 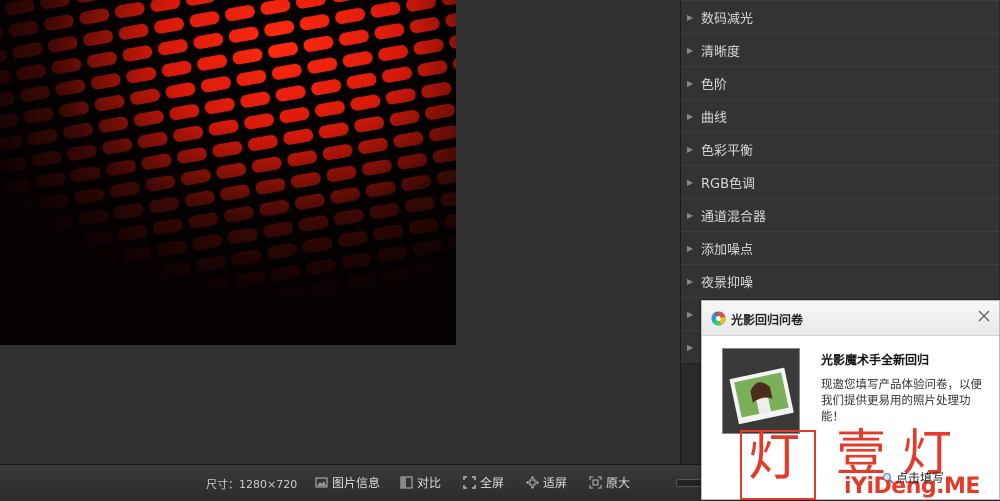 I want to click on panel-item-digital-nd: ▶ 数码减光, so click(x=840, y=17).